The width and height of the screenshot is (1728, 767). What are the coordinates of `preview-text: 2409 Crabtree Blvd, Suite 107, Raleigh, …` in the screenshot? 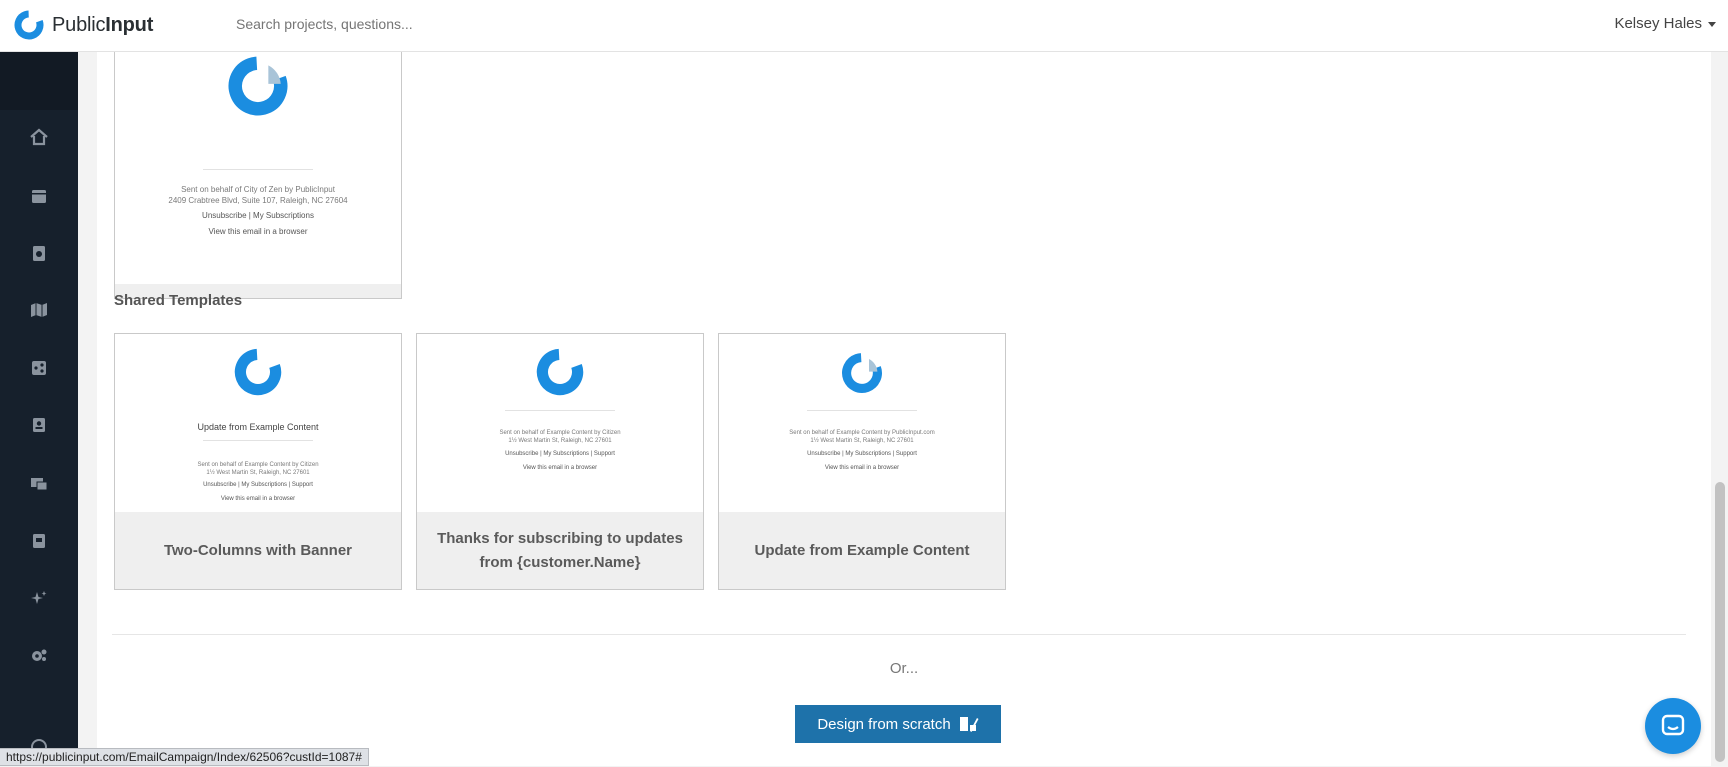 It's located at (258, 200).